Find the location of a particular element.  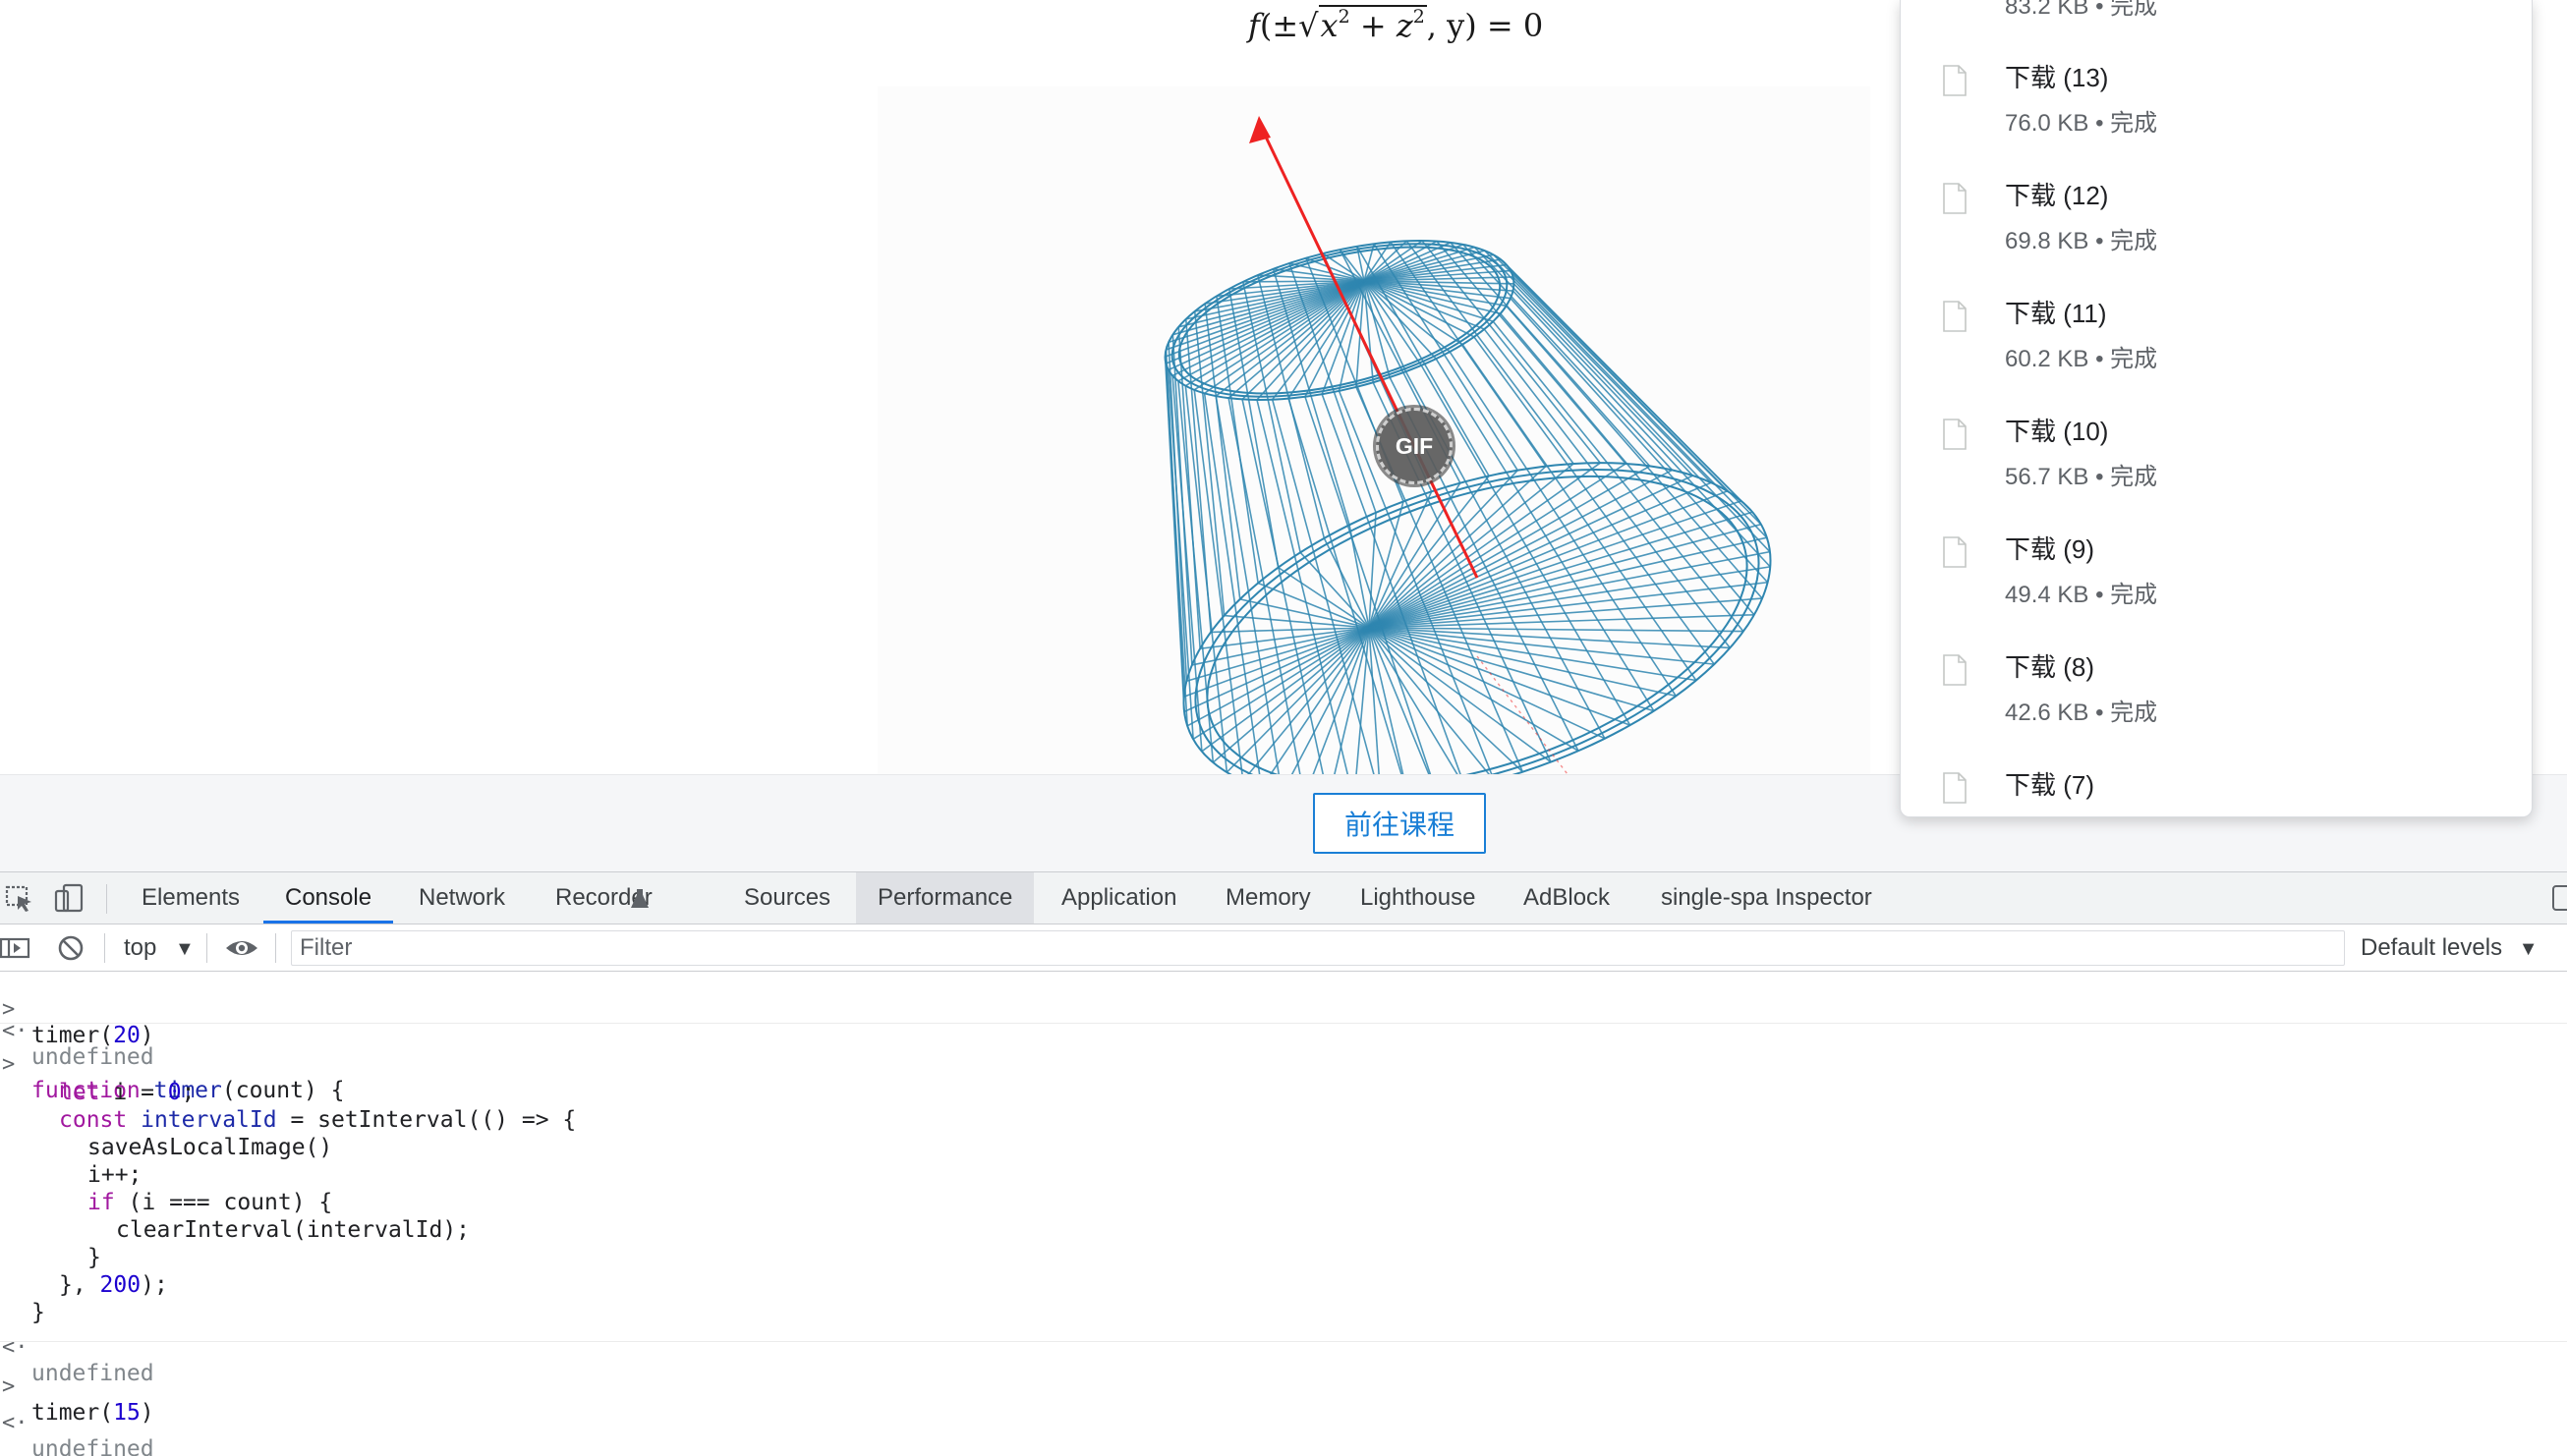

download-item: 下载 (13) 76.0 KB • 完成 is located at coordinates (2216, 110).